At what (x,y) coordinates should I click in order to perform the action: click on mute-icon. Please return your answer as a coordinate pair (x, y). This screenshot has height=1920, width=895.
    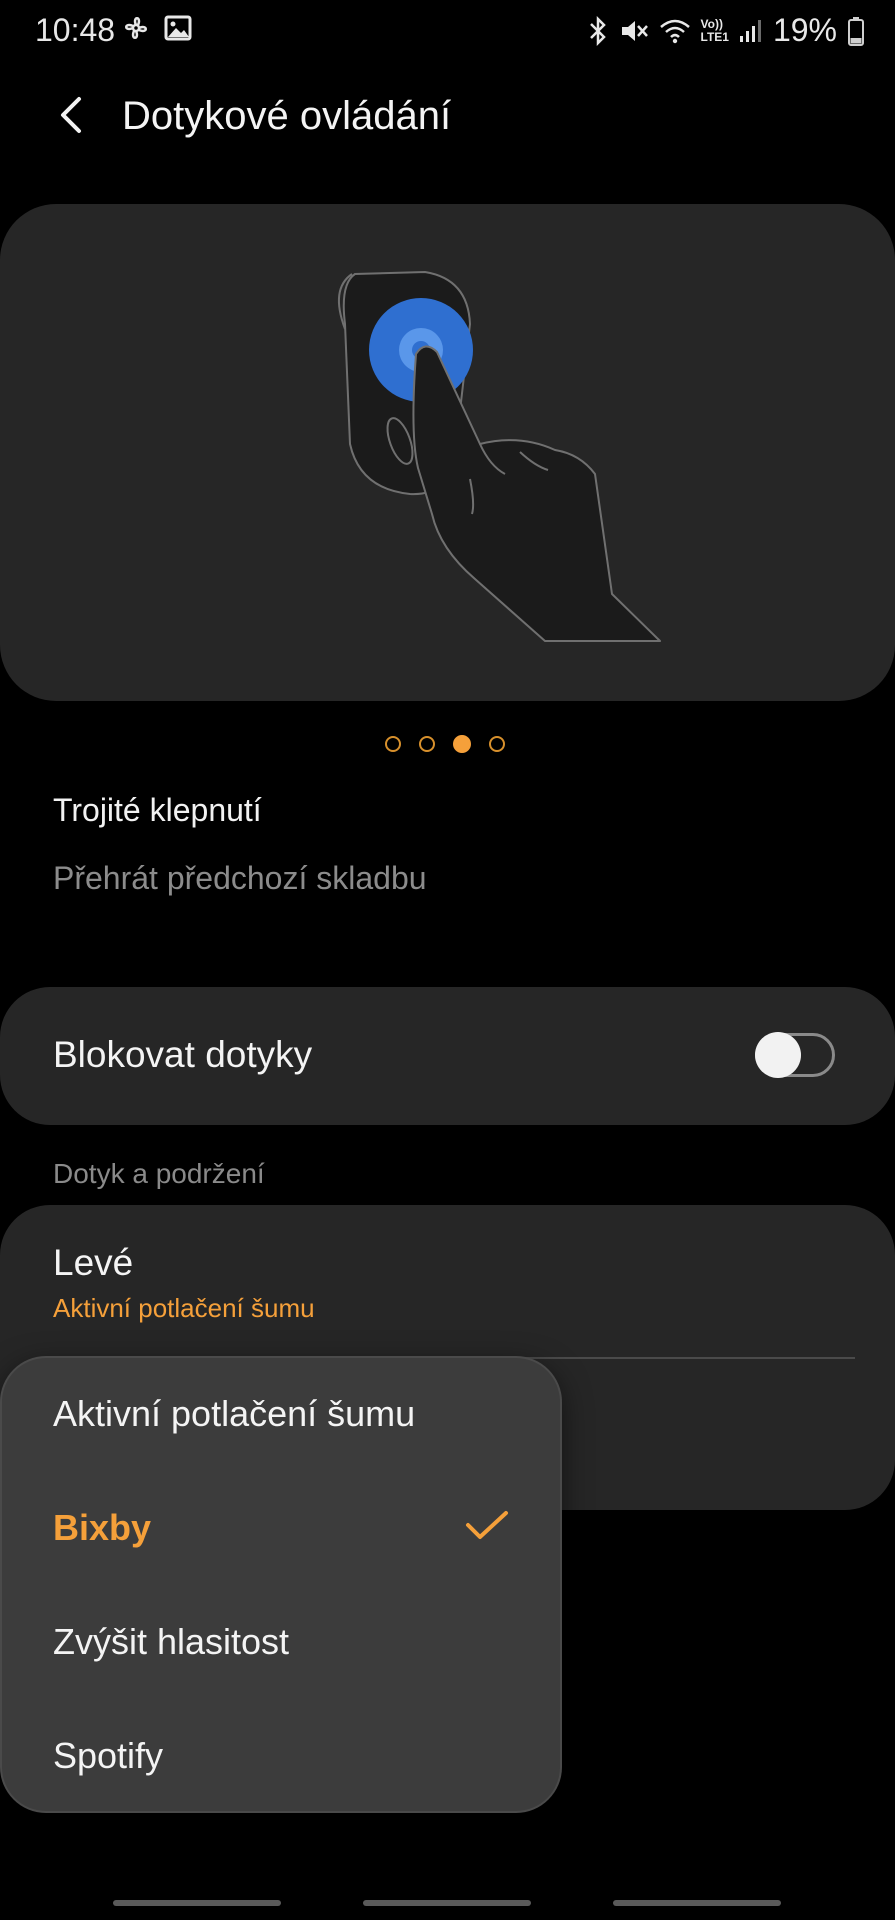
    Looking at the image, I should click on (634, 31).